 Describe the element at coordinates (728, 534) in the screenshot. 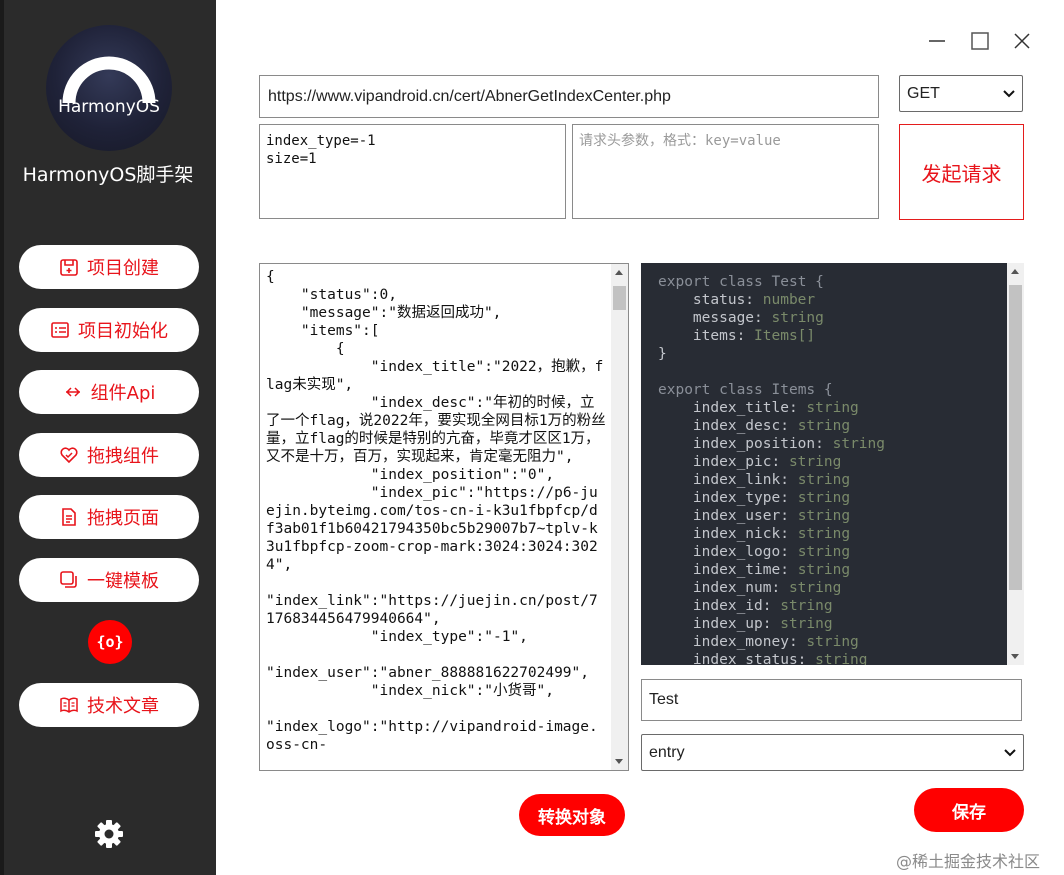

I see `code-token: index_nick:` at that location.